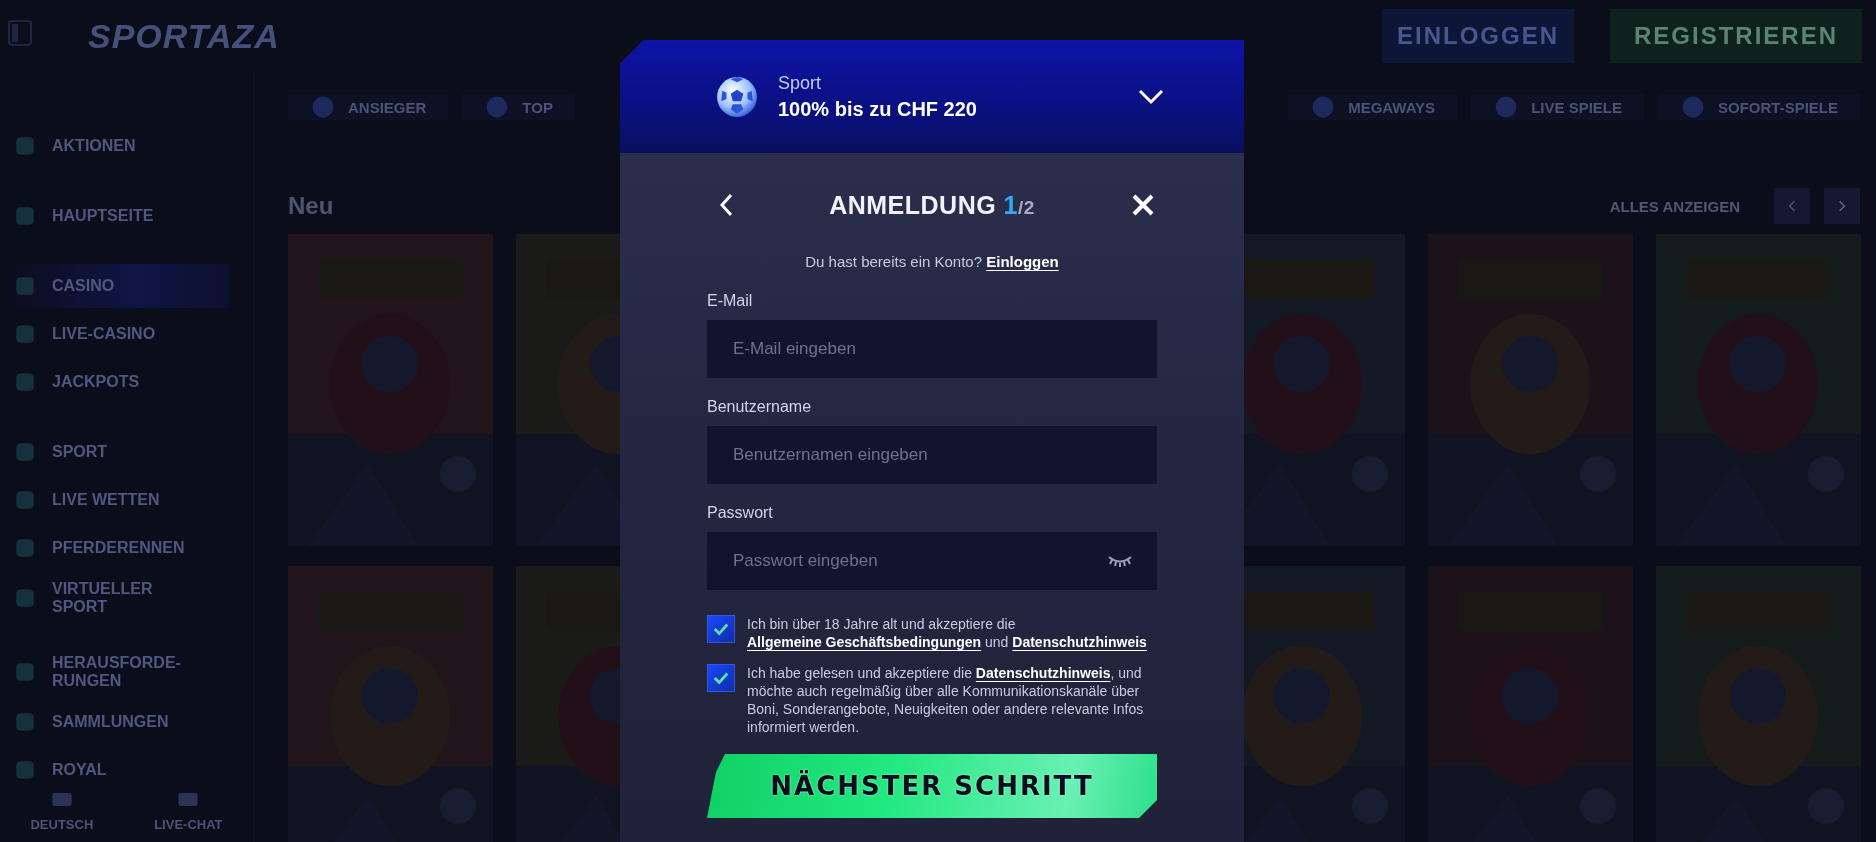 The image size is (1876, 842). I want to click on sidebar-item: SPORT, so click(114, 452).